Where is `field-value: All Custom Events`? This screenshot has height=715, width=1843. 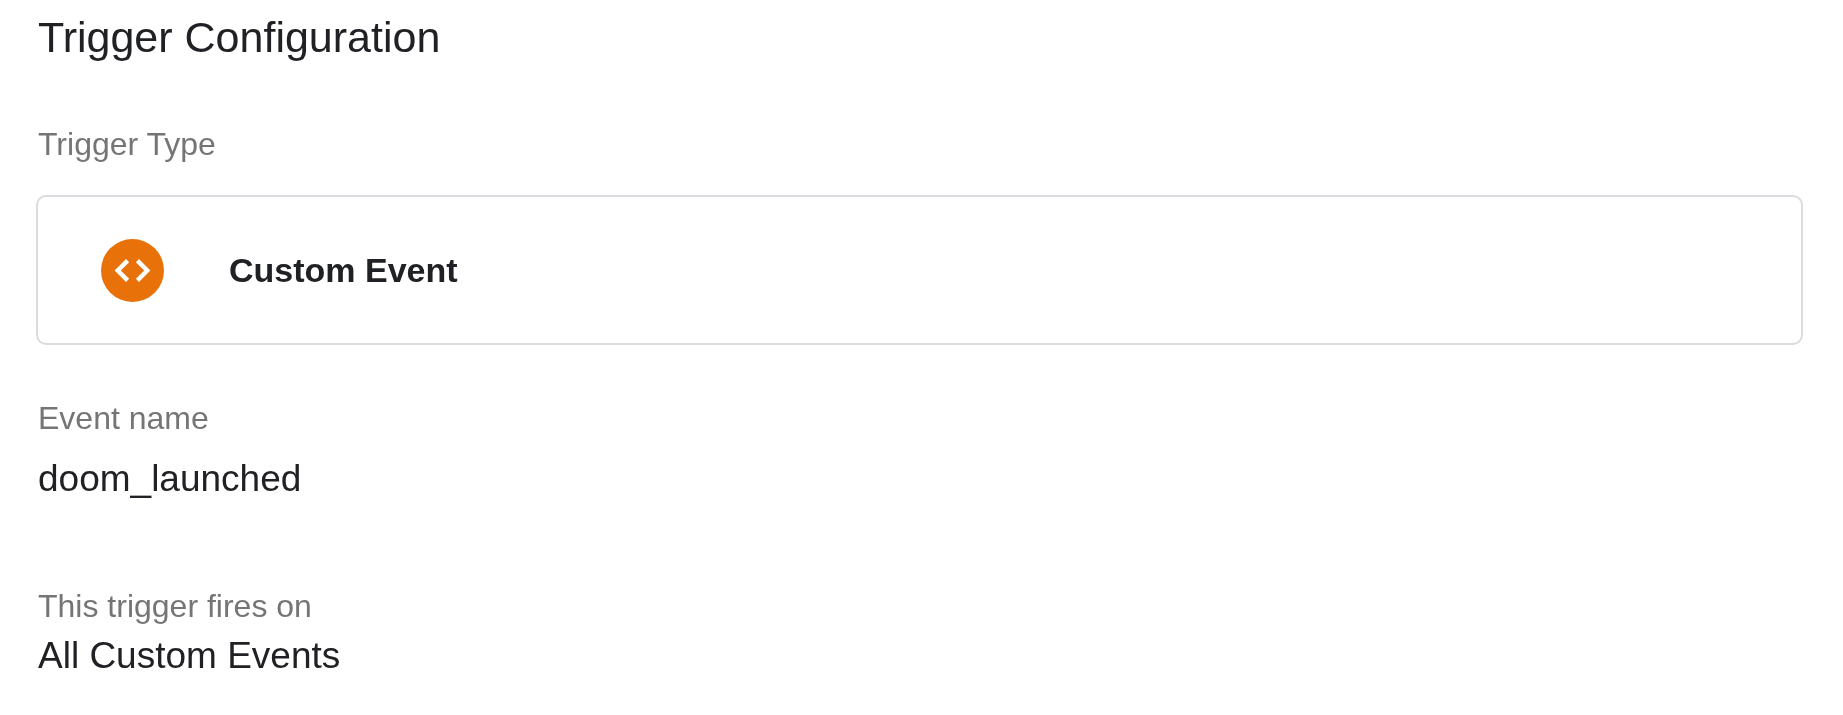 field-value: All Custom Events is located at coordinates (189, 655).